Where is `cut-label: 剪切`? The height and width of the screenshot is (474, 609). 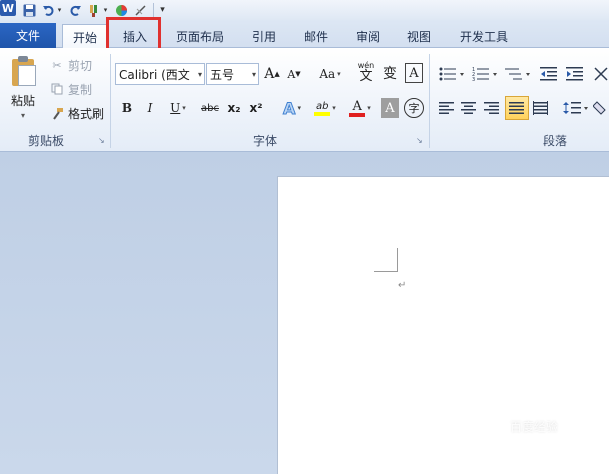
cut-label: 剪切 is located at coordinates (80, 65).